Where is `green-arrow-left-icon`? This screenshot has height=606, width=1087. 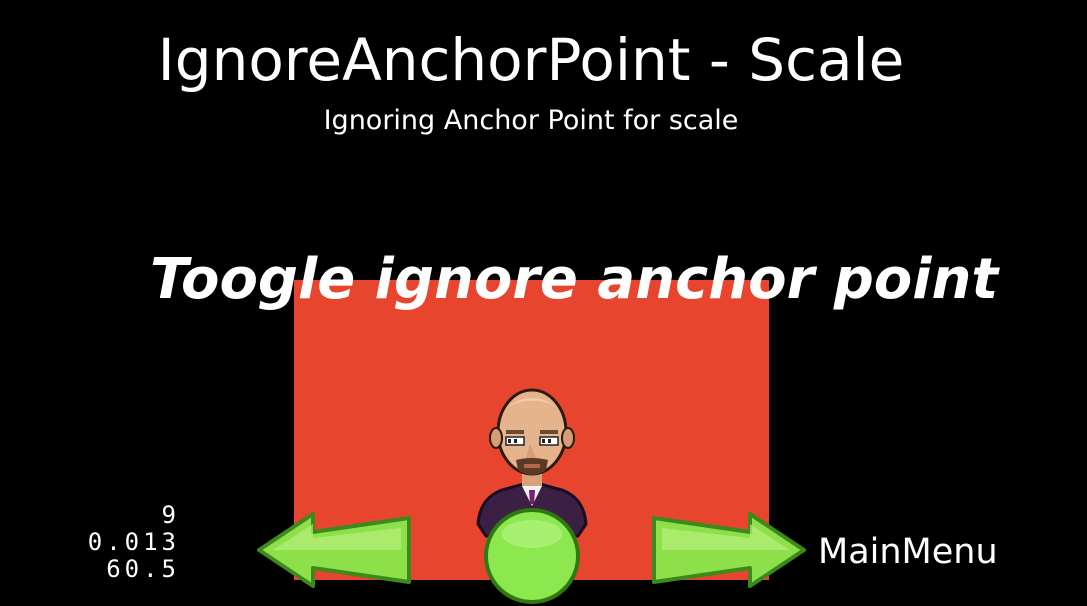
green-arrow-left-icon is located at coordinates (335, 548).